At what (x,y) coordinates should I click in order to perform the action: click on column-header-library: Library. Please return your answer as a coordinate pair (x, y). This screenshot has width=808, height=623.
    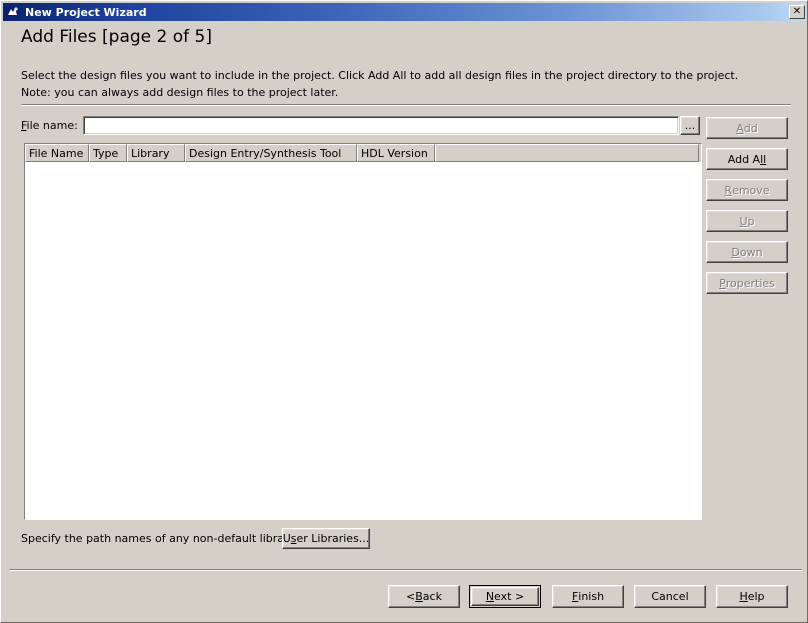
    Looking at the image, I should click on (156, 153).